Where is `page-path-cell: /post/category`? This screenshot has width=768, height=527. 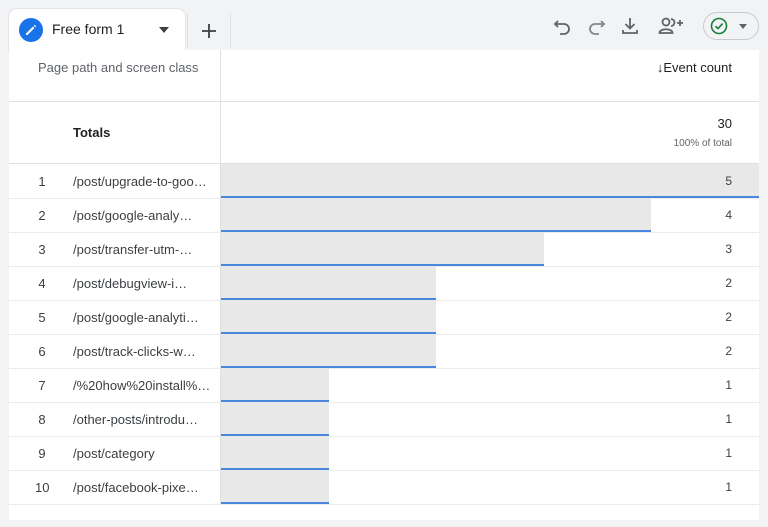 page-path-cell: /post/category is located at coordinates (114, 453).